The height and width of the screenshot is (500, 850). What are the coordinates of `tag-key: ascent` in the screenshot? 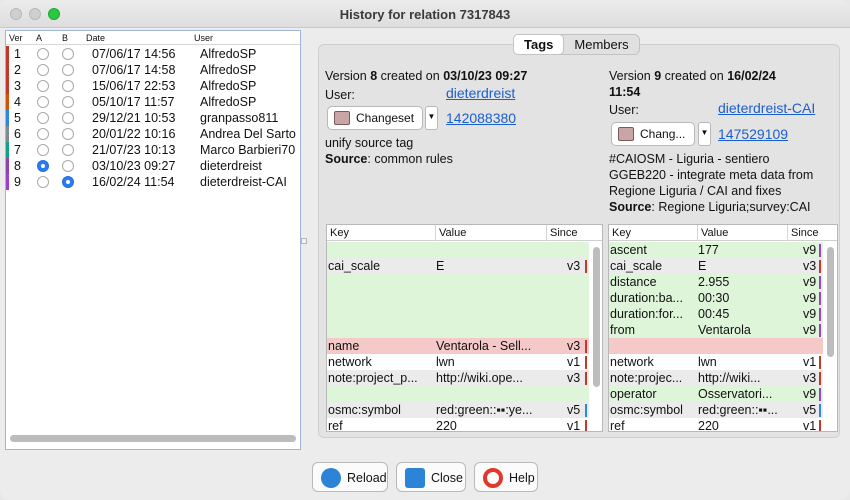 It's located at (628, 250).